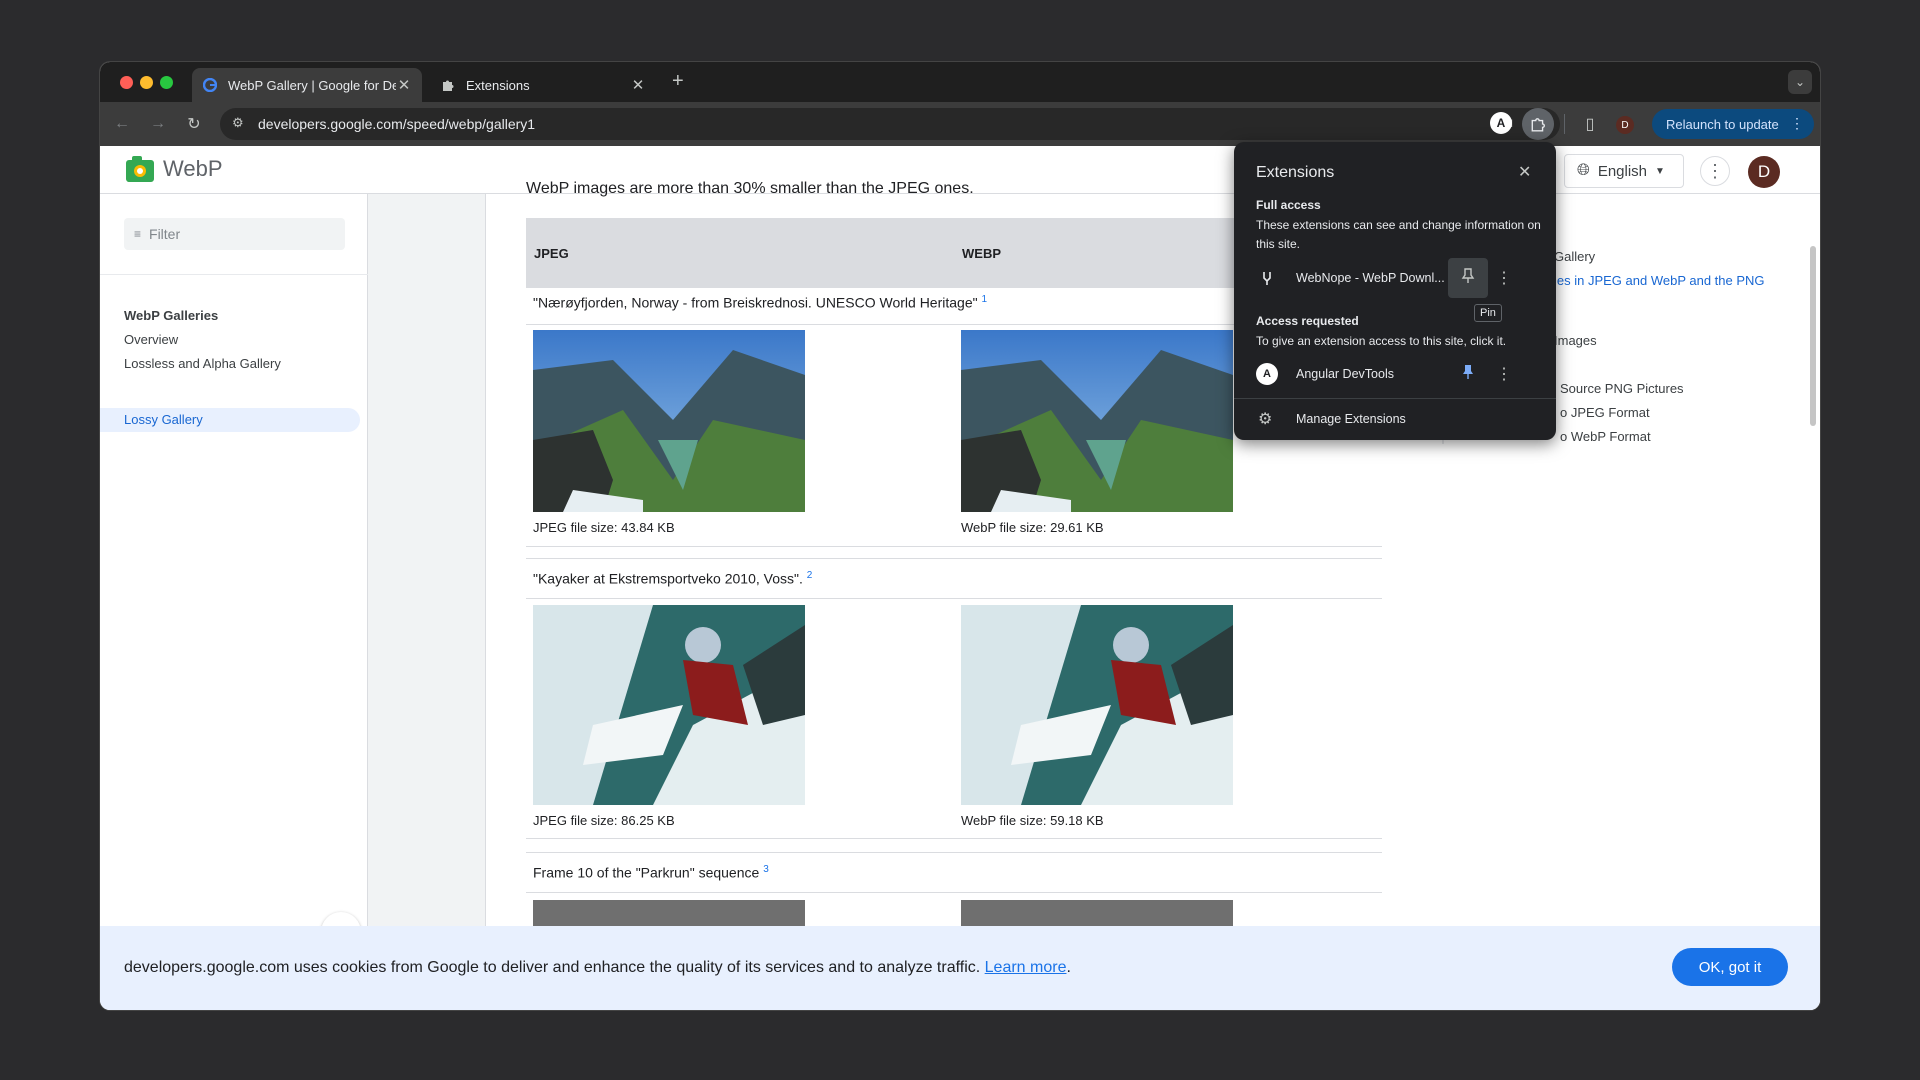  I want to click on extensions-puzzle-icon, so click(1538, 124).